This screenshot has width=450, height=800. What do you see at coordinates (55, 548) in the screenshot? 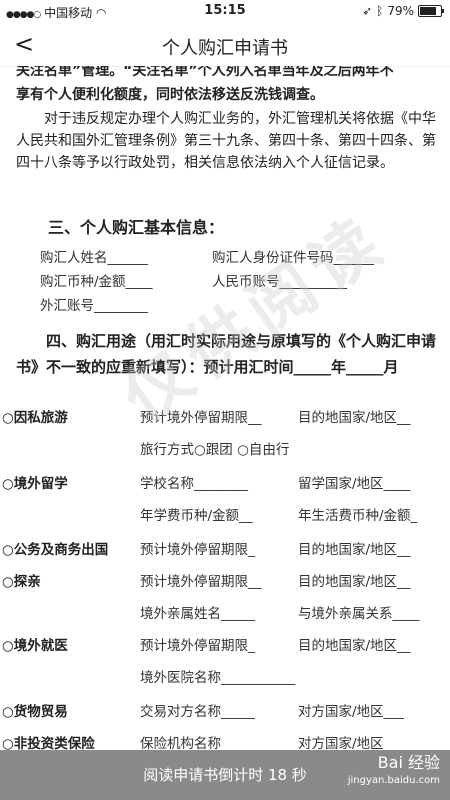
I see `purpose-business-trip: ○公务及商务出国` at bounding box center [55, 548].